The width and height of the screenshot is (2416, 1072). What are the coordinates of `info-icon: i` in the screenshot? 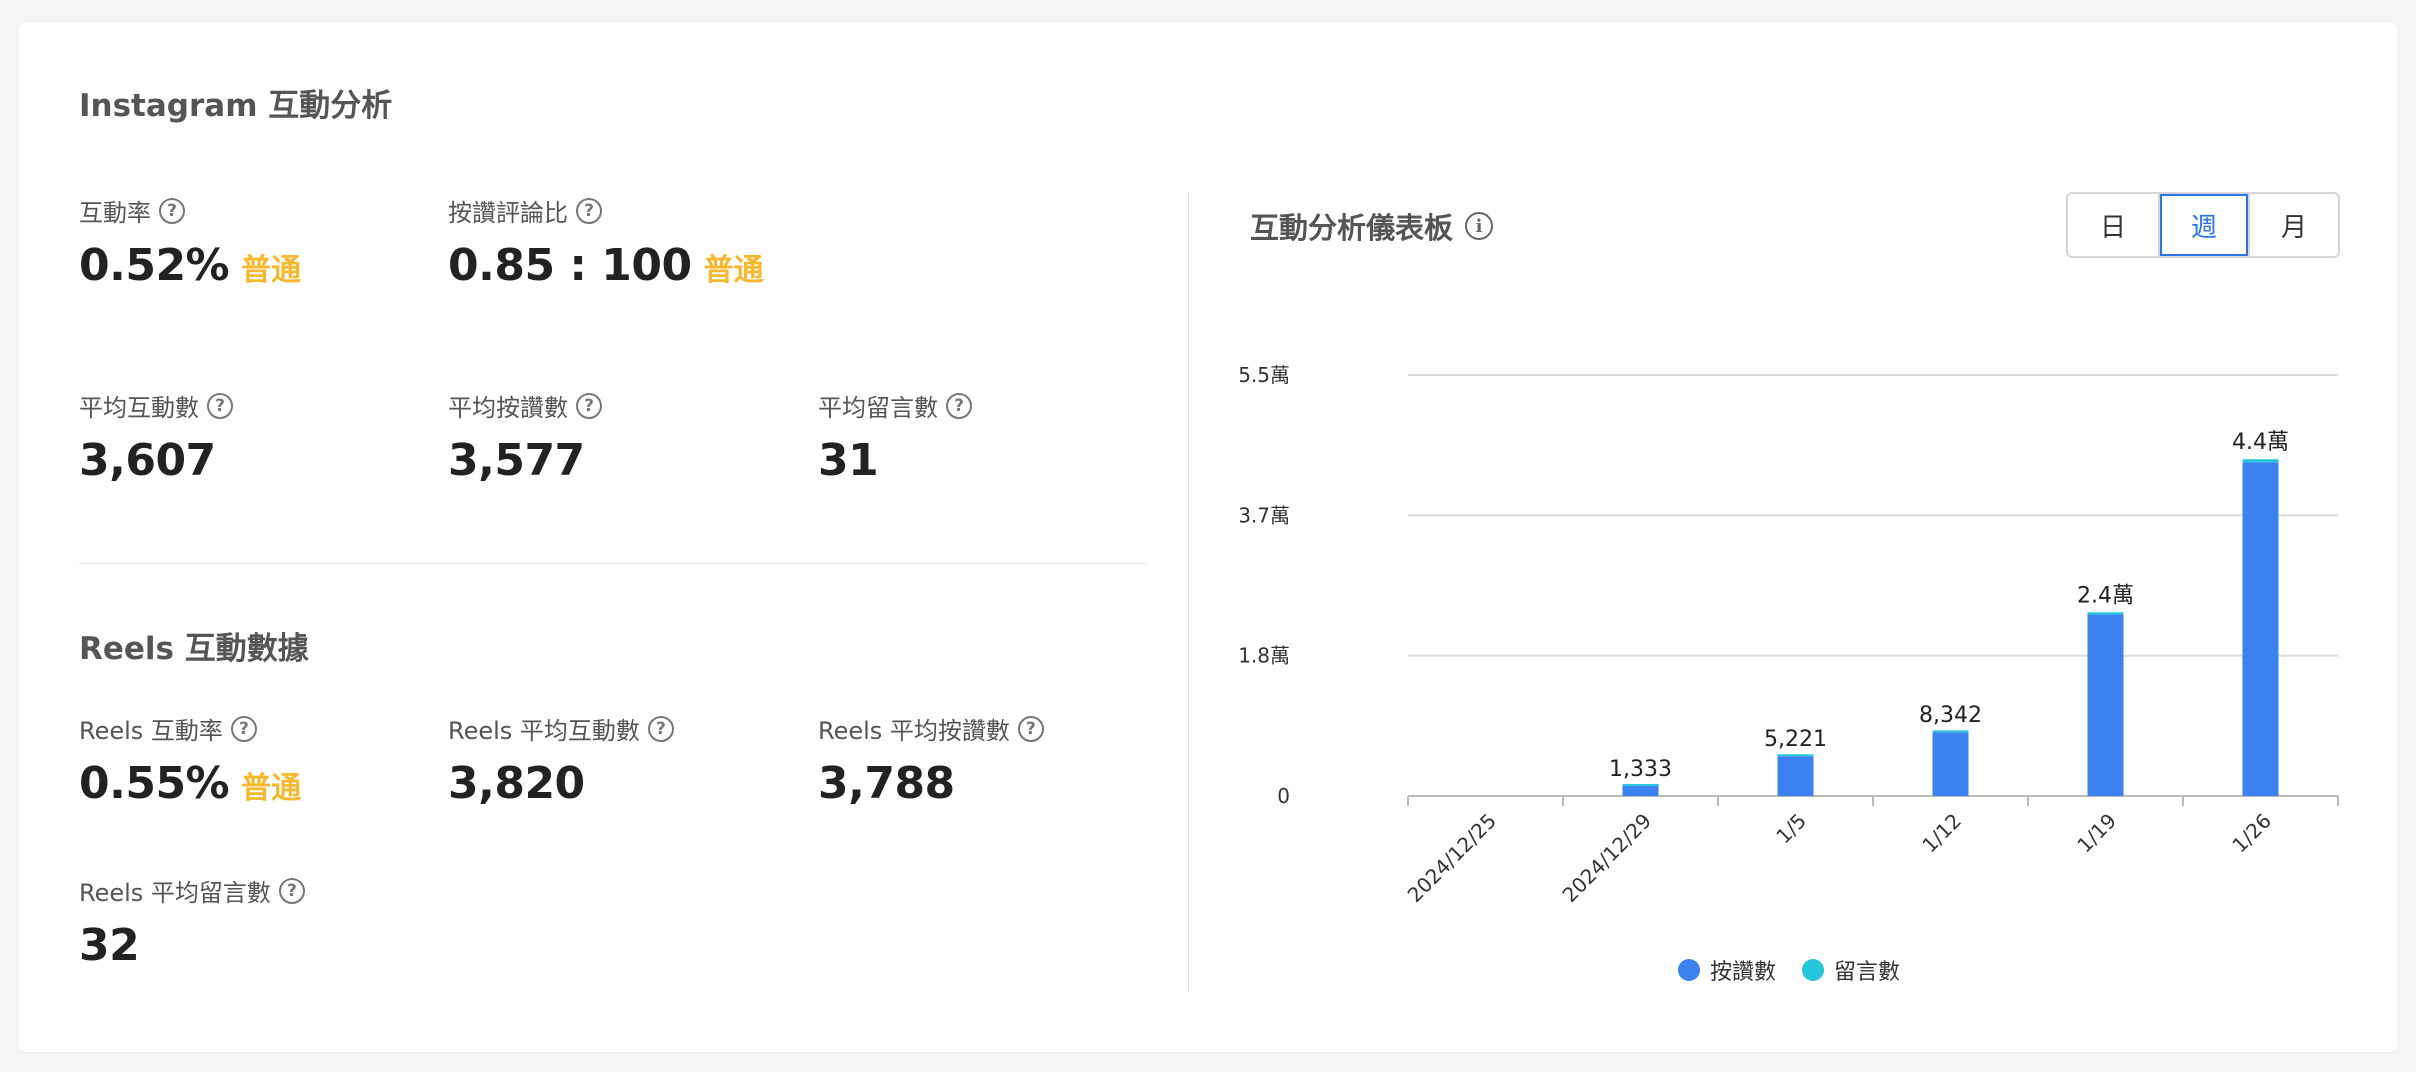 It's located at (1479, 226).